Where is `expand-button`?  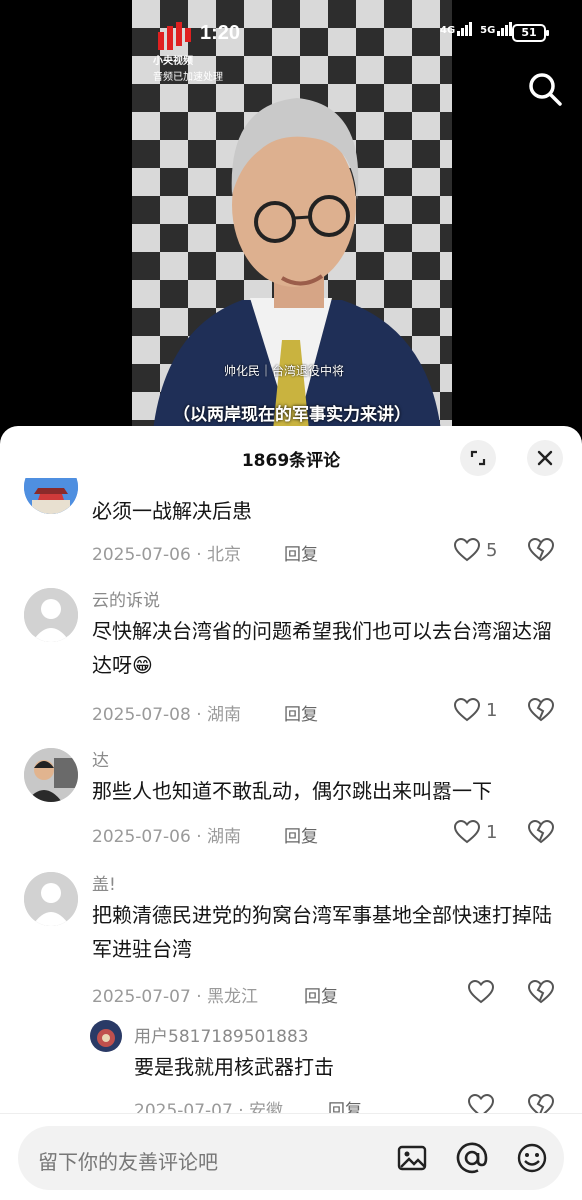
expand-button is located at coordinates (478, 458).